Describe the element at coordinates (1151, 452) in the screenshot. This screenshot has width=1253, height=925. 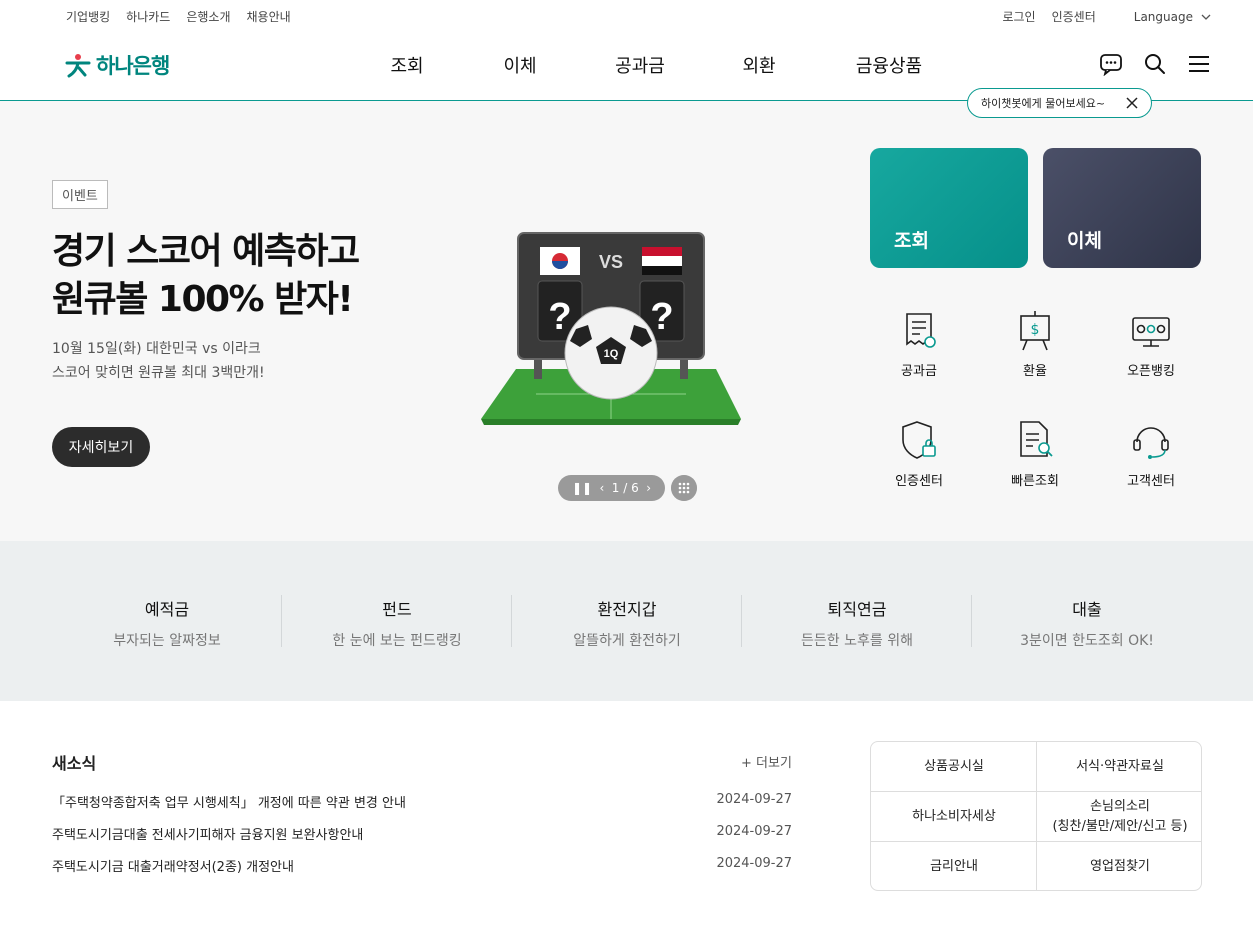
I see `quick-customer-center: 고객센터` at that location.